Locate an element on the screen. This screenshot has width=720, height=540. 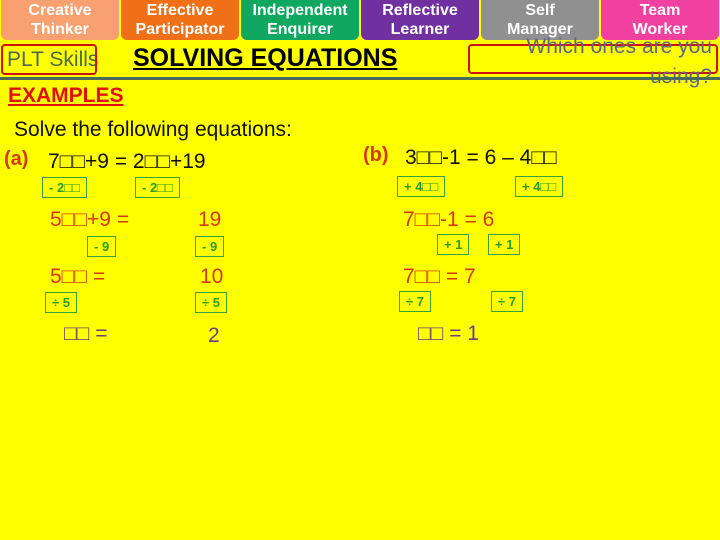
tab-label: Learner is located at coordinates (420, 29).